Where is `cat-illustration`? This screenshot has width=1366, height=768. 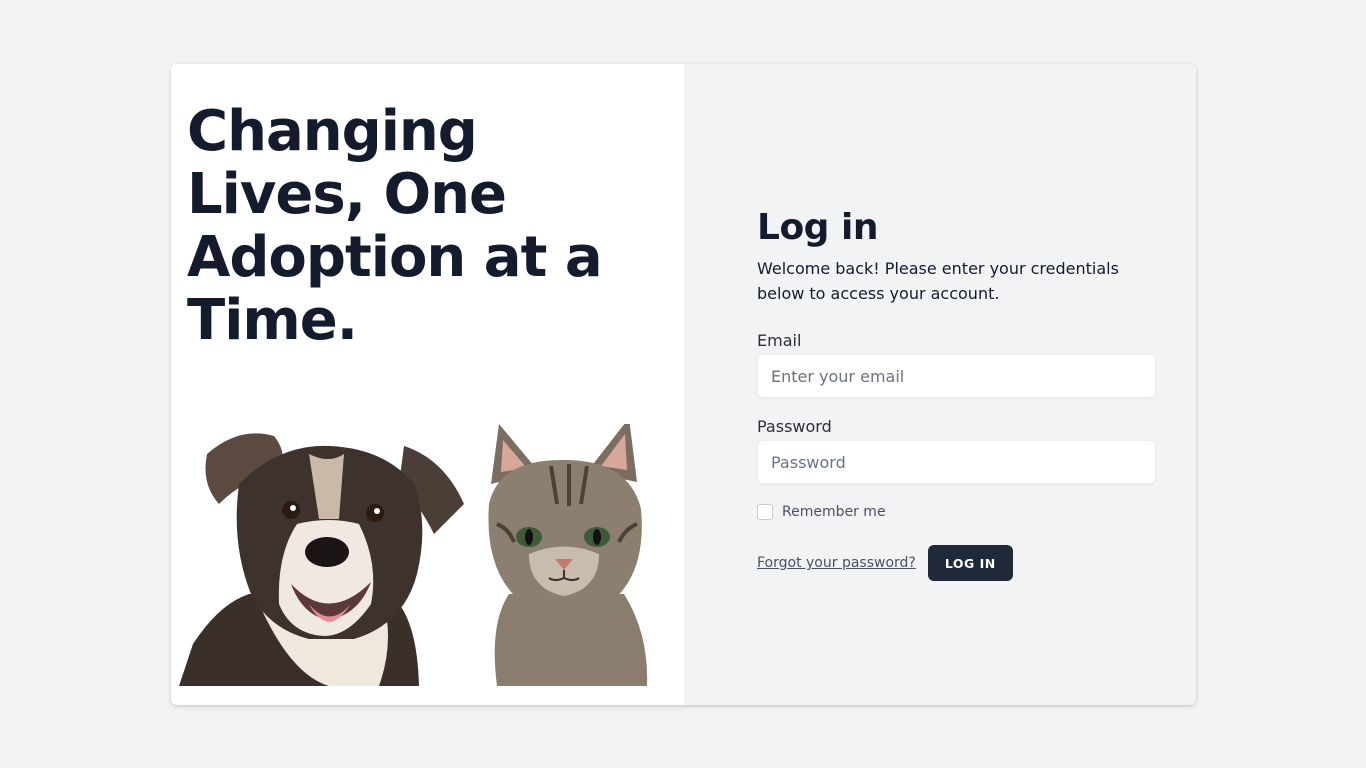 cat-illustration is located at coordinates (568, 555).